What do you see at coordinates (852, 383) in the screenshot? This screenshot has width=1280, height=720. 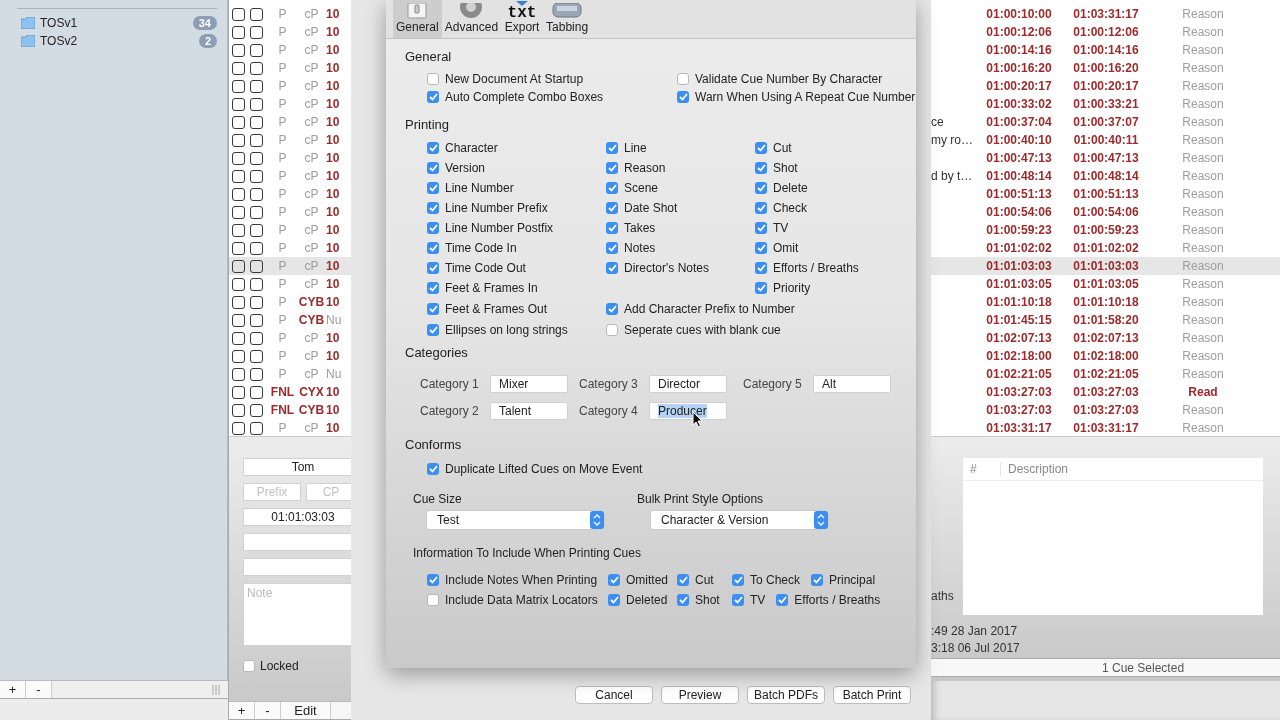 I see `category-field: Alt` at bounding box center [852, 383].